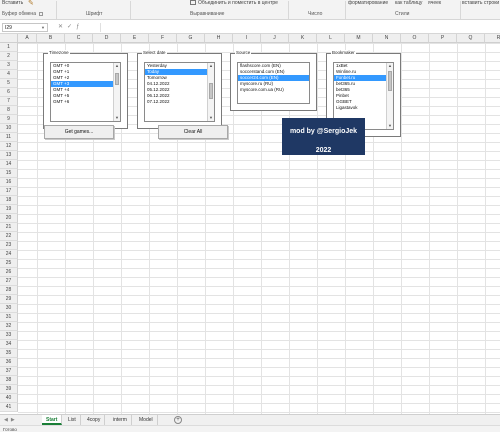  I want to click on column-header-G: G, so click(191, 38).